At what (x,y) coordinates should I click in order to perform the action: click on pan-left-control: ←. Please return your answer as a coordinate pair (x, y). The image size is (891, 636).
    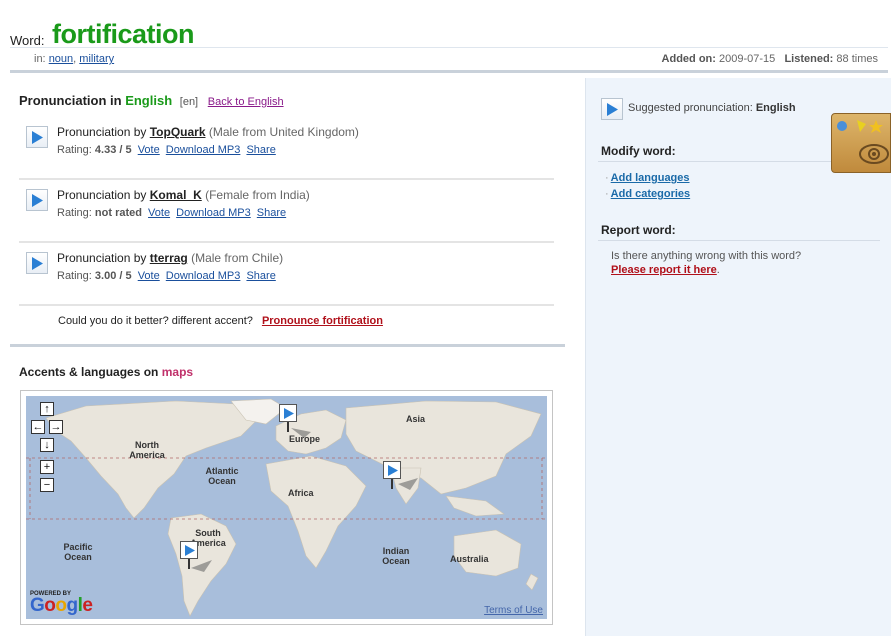
    Looking at the image, I should click on (38, 427).